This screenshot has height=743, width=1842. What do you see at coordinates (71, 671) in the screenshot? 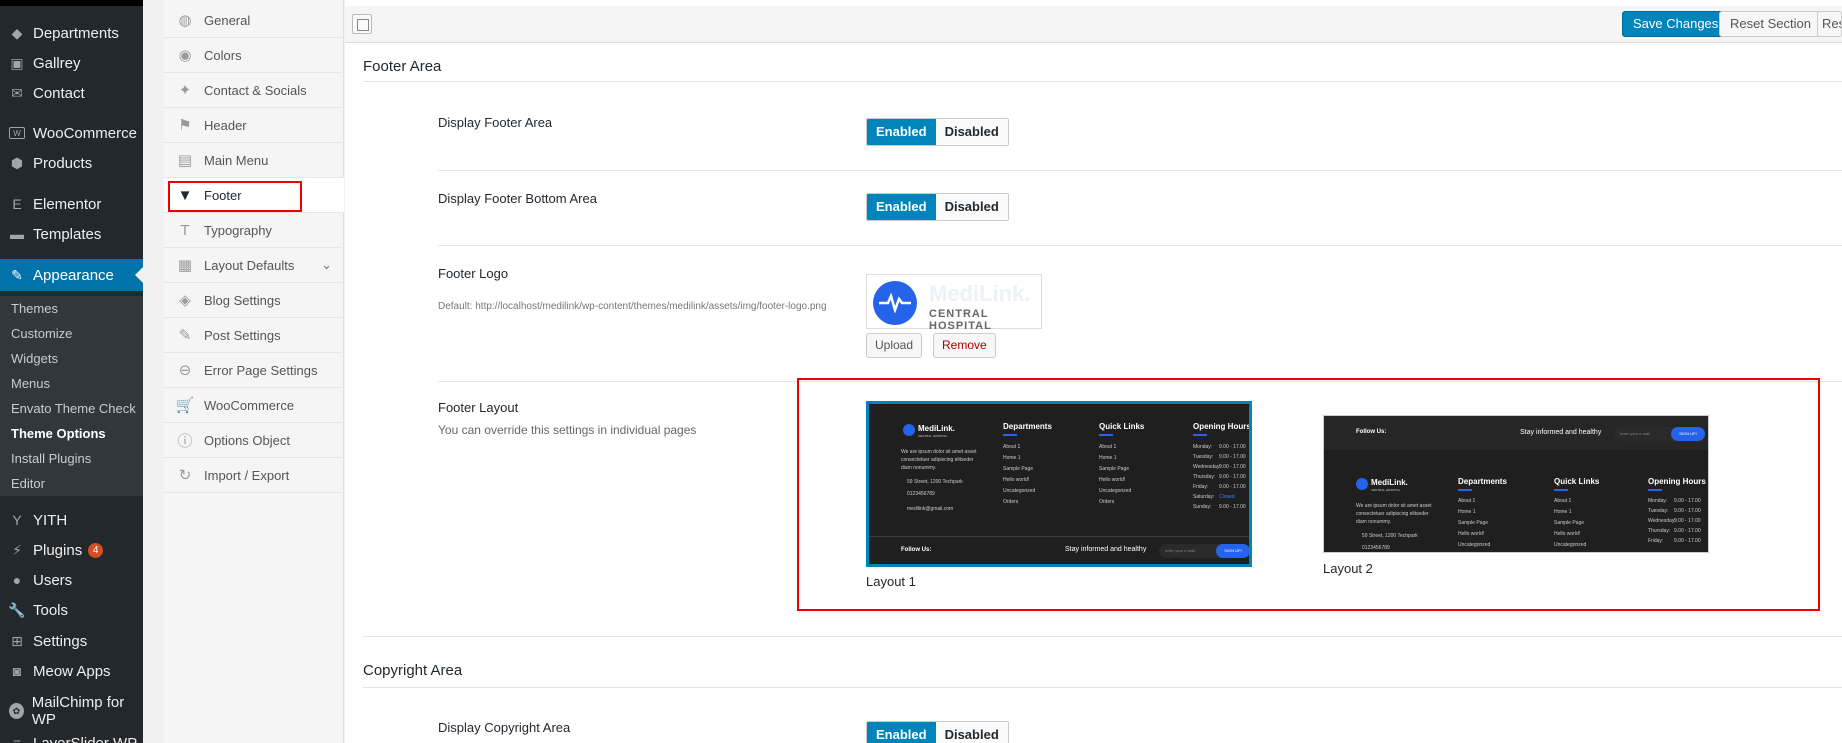
I see `menu-meow-apps: ◙ Meow Apps` at bounding box center [71, 671].